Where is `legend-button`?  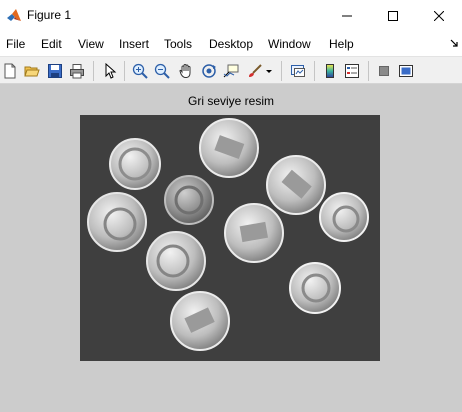 legend-button is located at coordinates (352, 71).